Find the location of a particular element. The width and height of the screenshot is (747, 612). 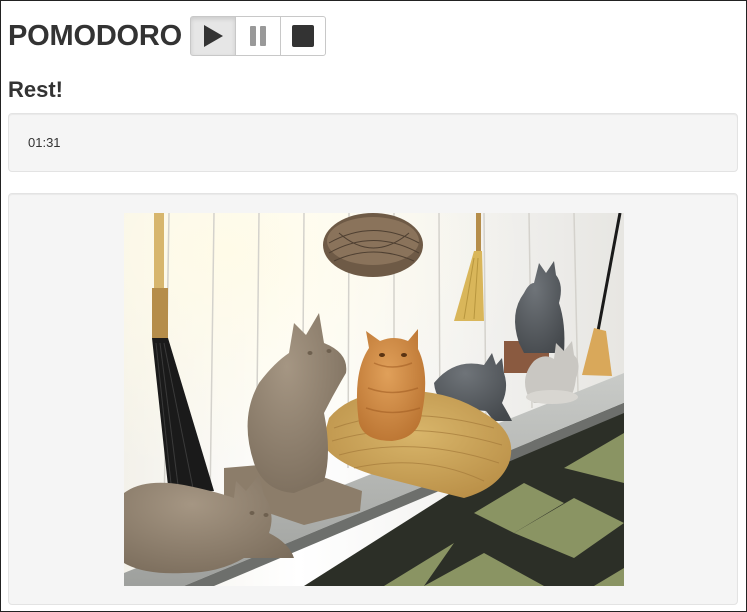

timer-panel: 01:31 is located at coordinates (373, 142).